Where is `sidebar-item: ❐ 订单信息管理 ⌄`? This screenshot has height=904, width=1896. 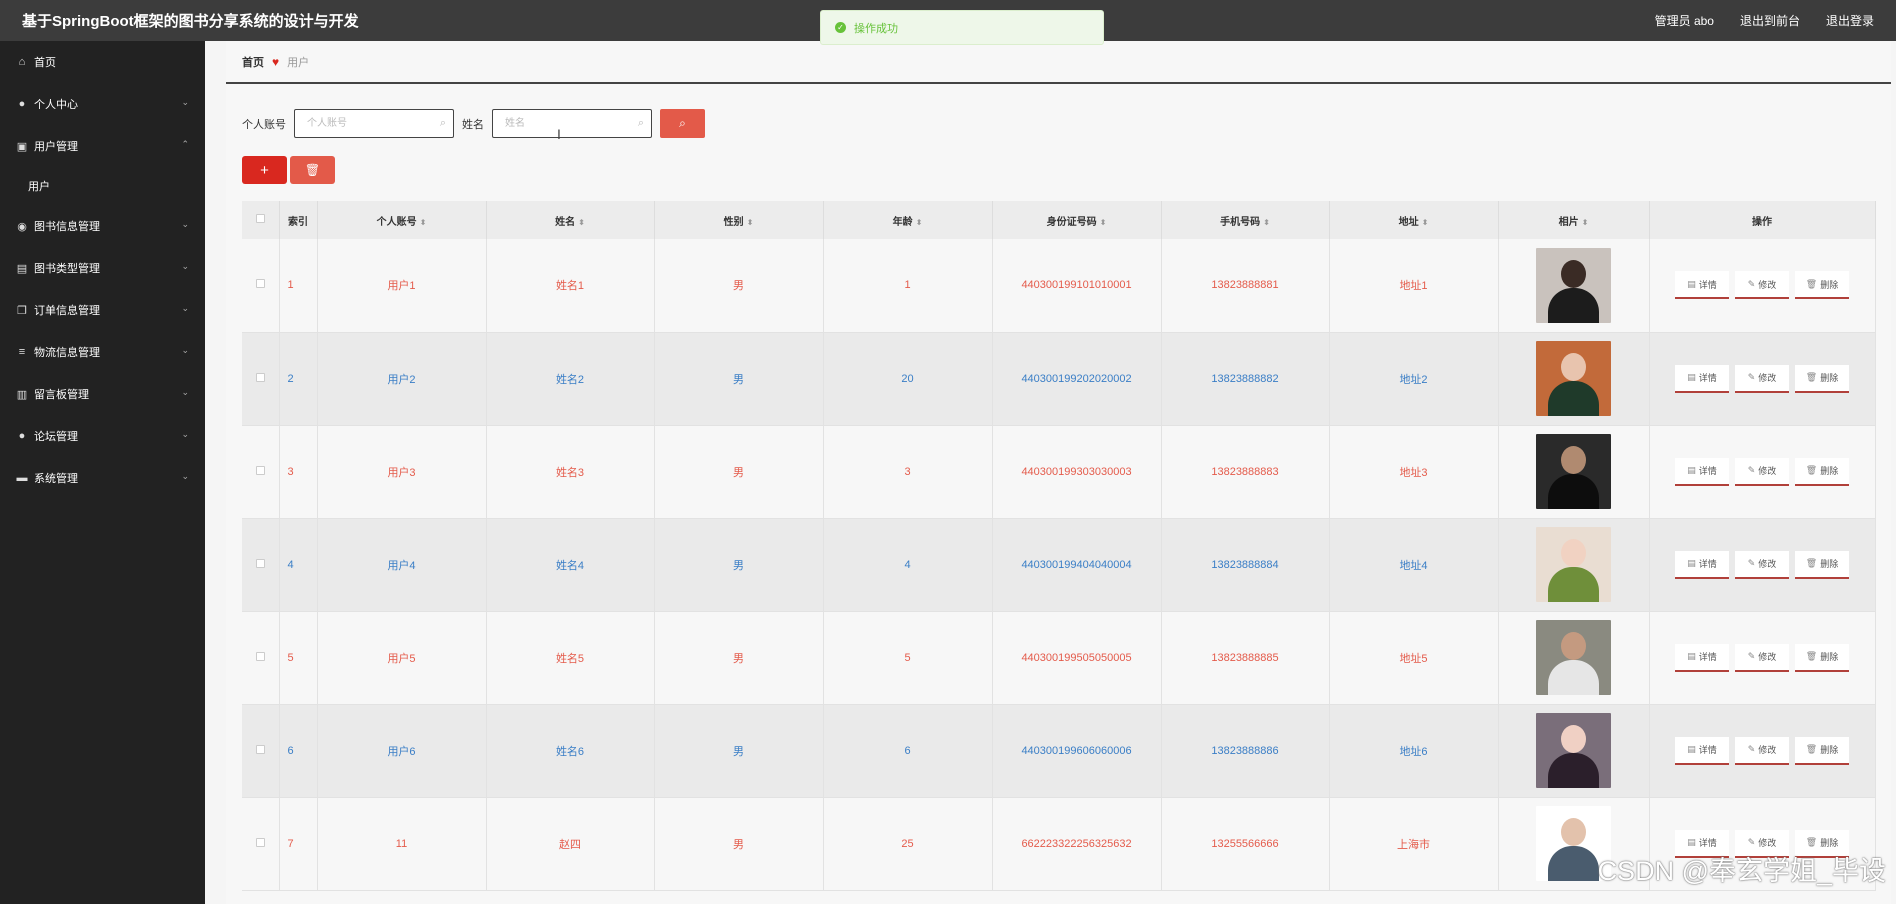
sidebar-item: ❐ 订单信息管理 ⌄ is located at coordinates (102, 310).